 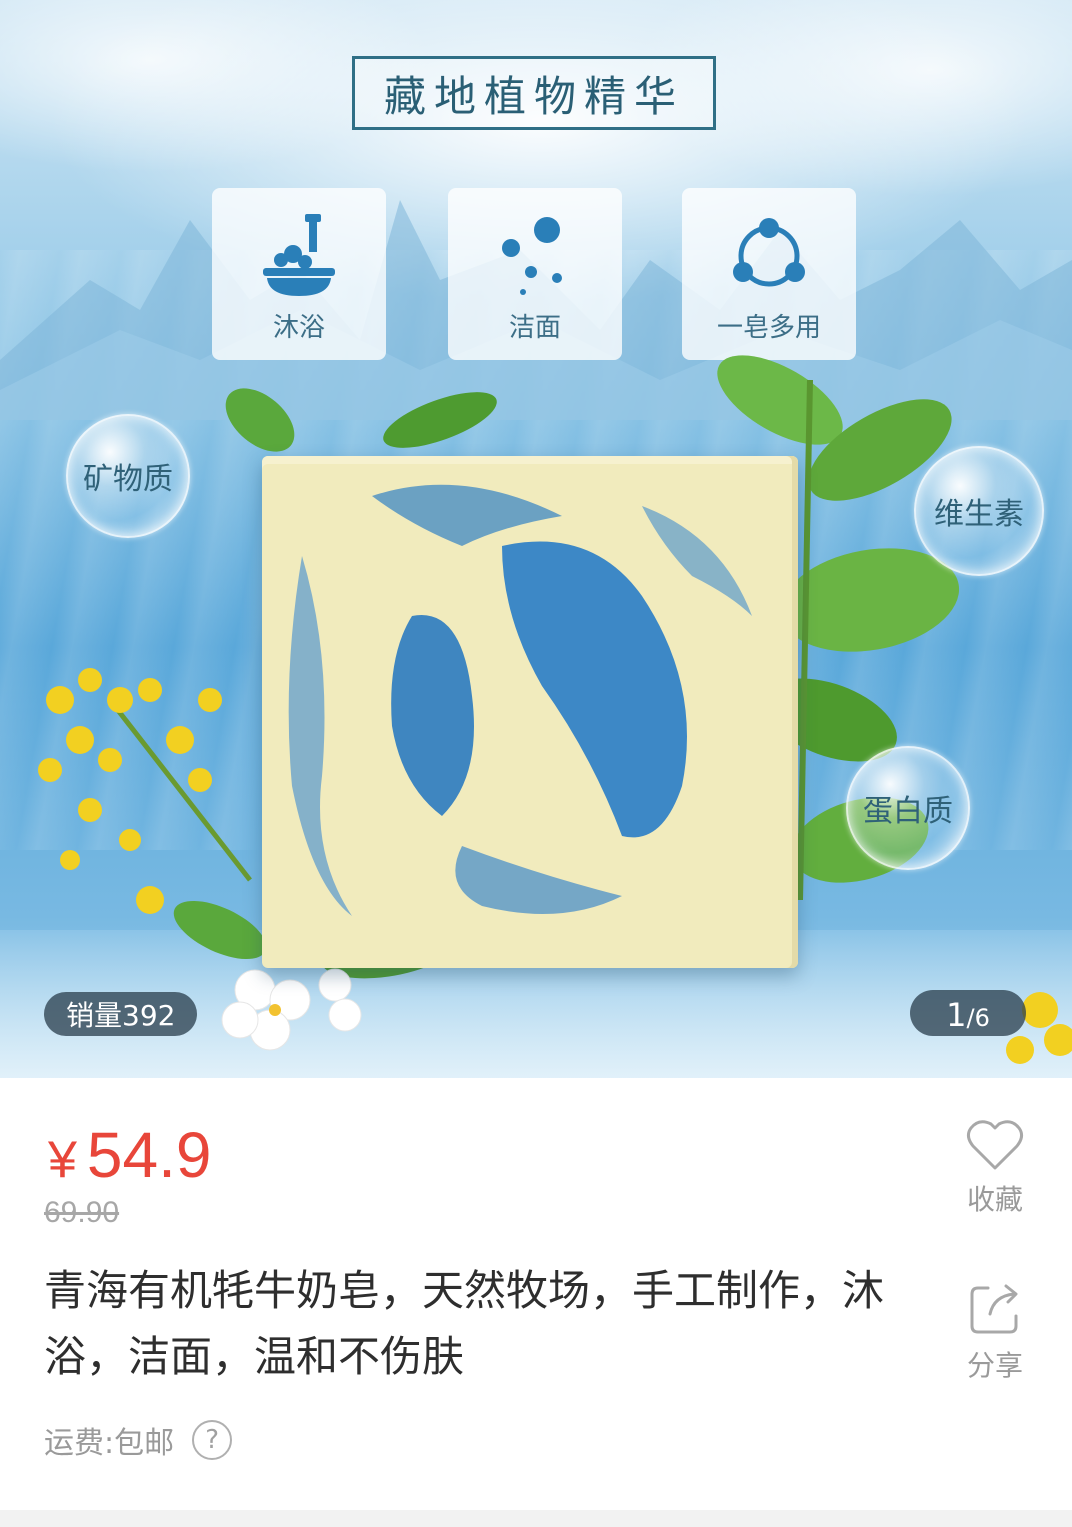 I want to click on bottom-divider, so click(x=536, y=1518).